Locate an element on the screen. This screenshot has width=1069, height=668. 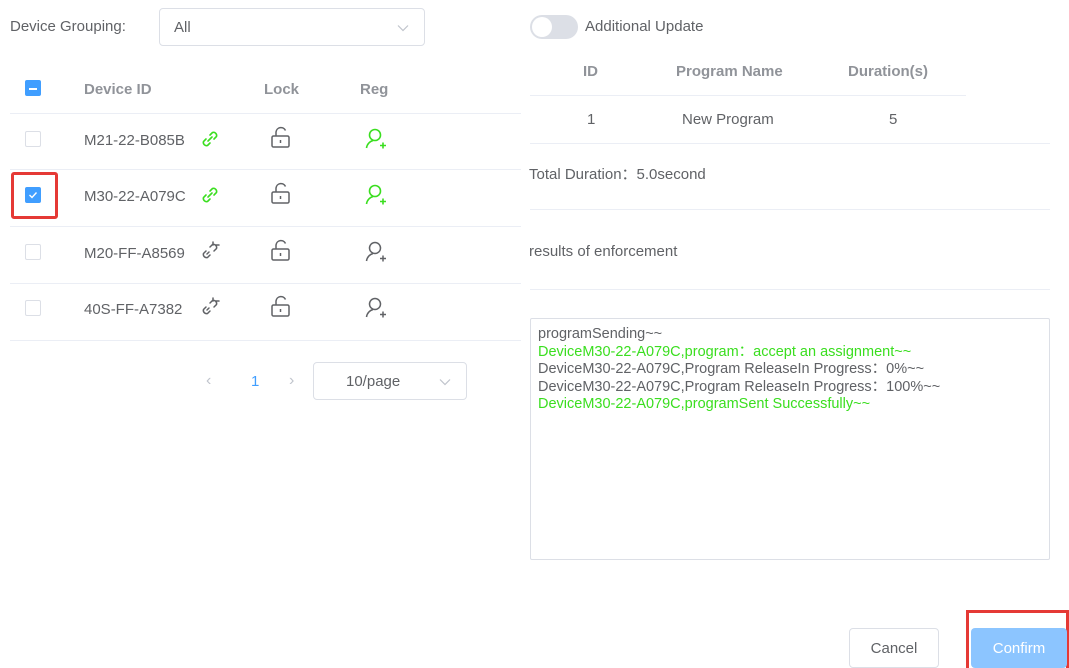
program-name: New Program is located at coordinates (728, 119).